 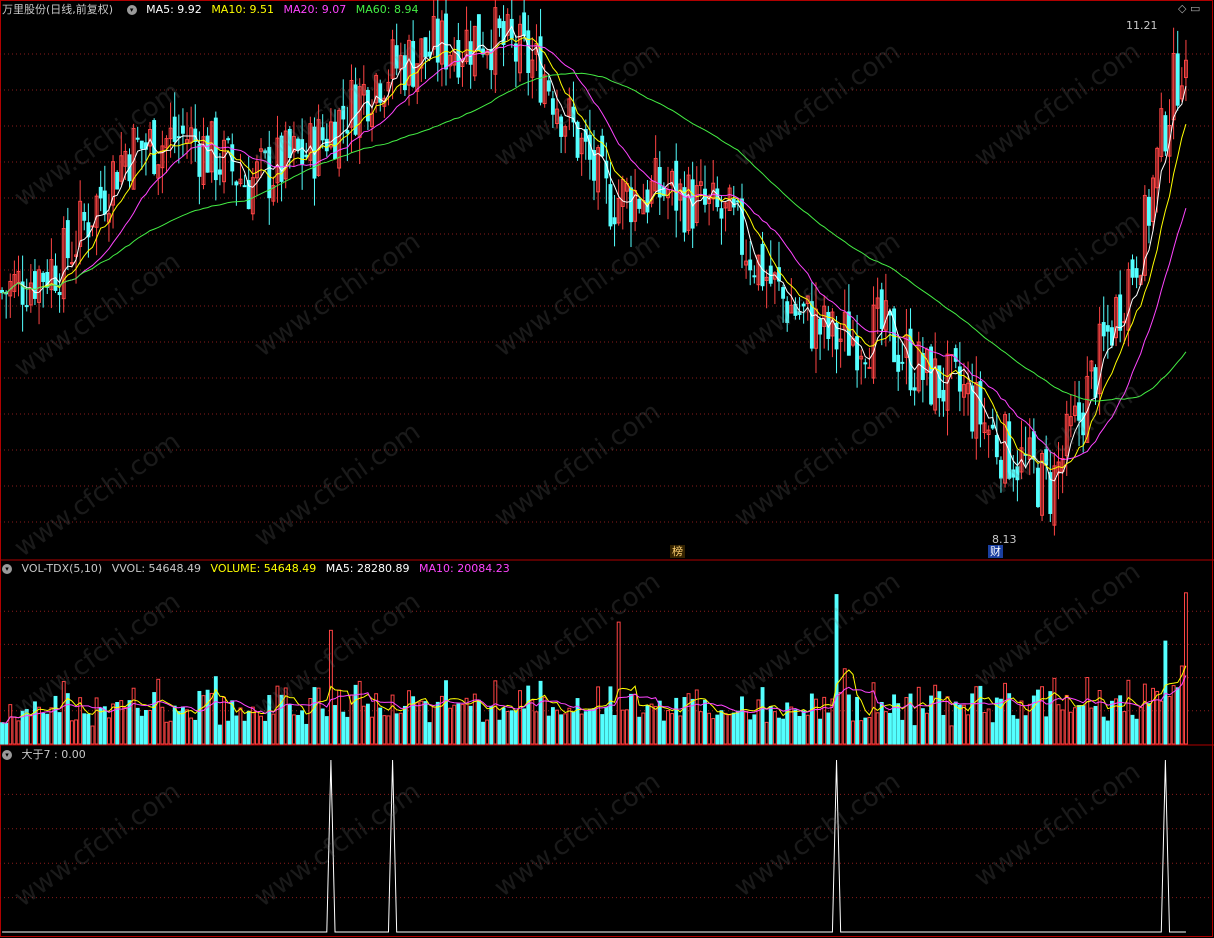 I want to click on tag-cai-badge: 财, so click(x=995, y=551).